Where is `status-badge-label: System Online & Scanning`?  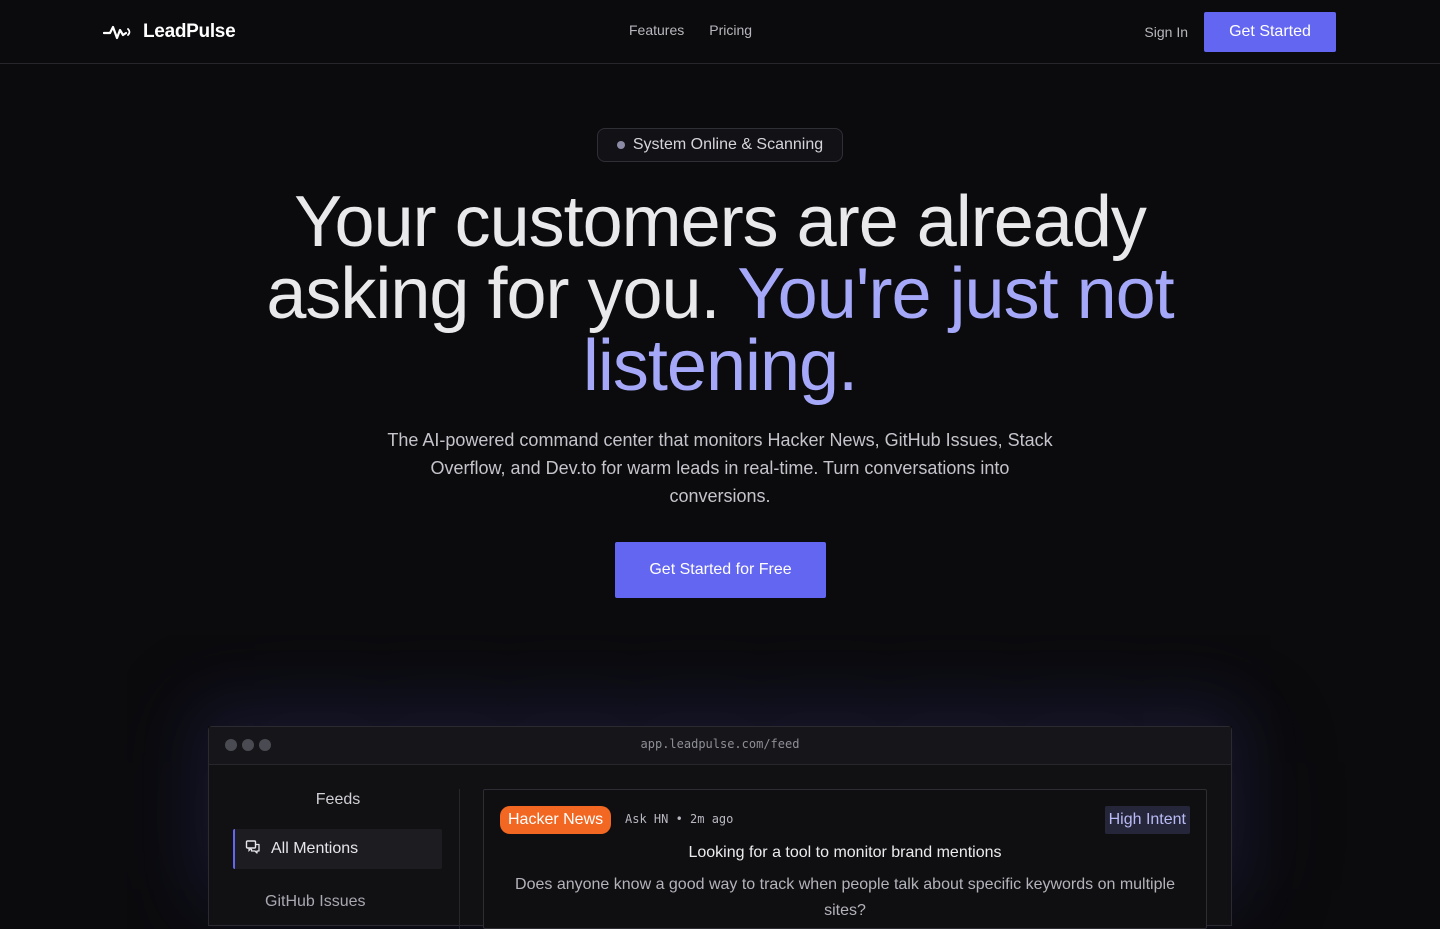
status-badge-label: System Online & Scanning is located at coordinates (728, 144).